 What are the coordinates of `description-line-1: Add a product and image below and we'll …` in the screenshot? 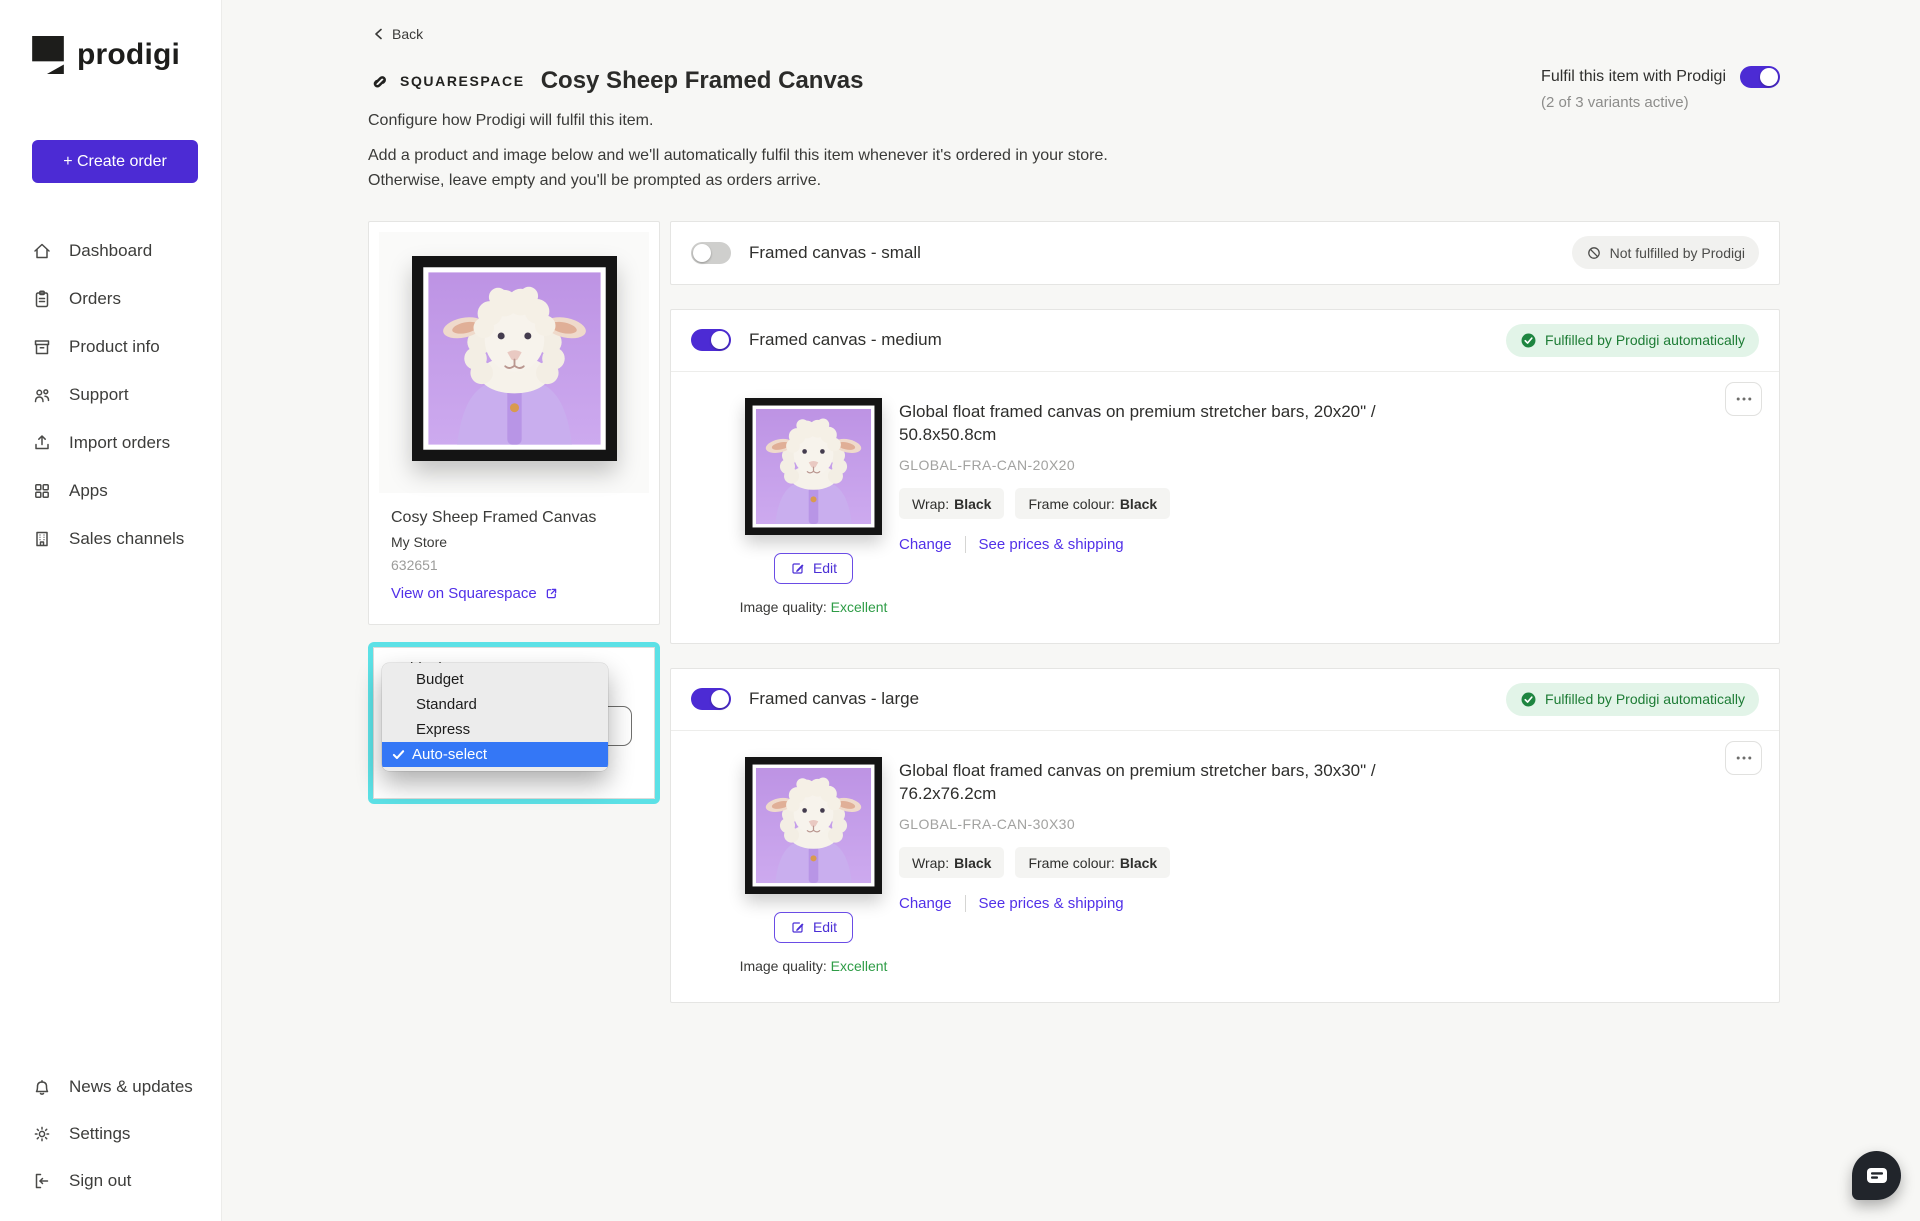 It's located at (738, 155).